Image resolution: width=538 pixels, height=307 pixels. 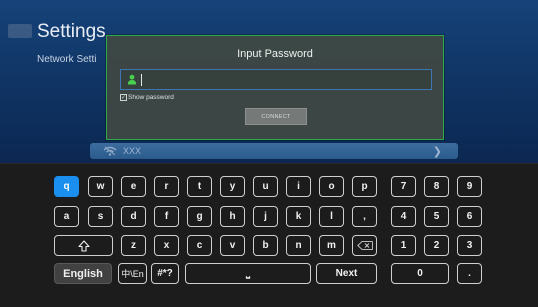 I want to click on network-list-item: XXX ❯, so click(x=274, y=151).